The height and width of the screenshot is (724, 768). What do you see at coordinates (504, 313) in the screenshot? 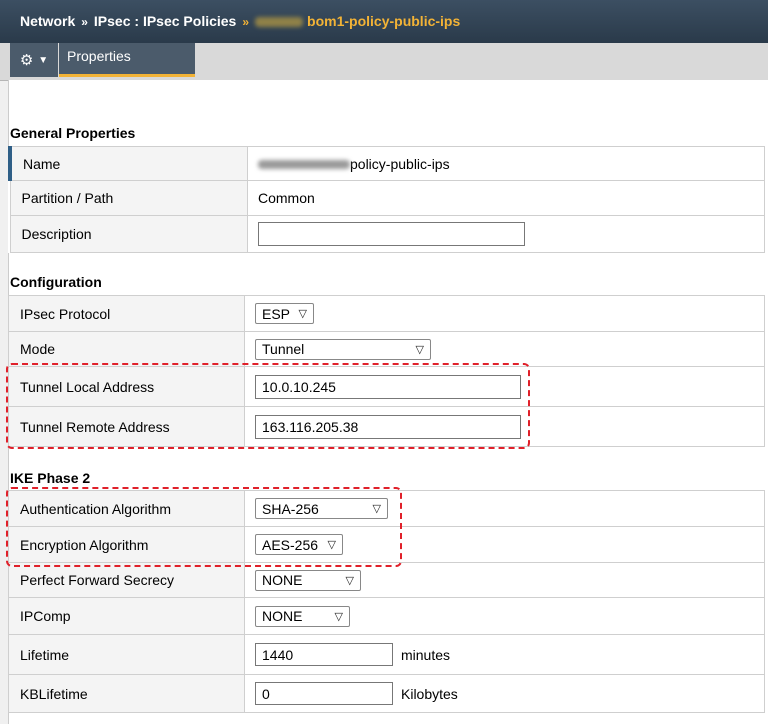
I see `protocol-cell: ESP ▽` at bounding box center [504, 313].